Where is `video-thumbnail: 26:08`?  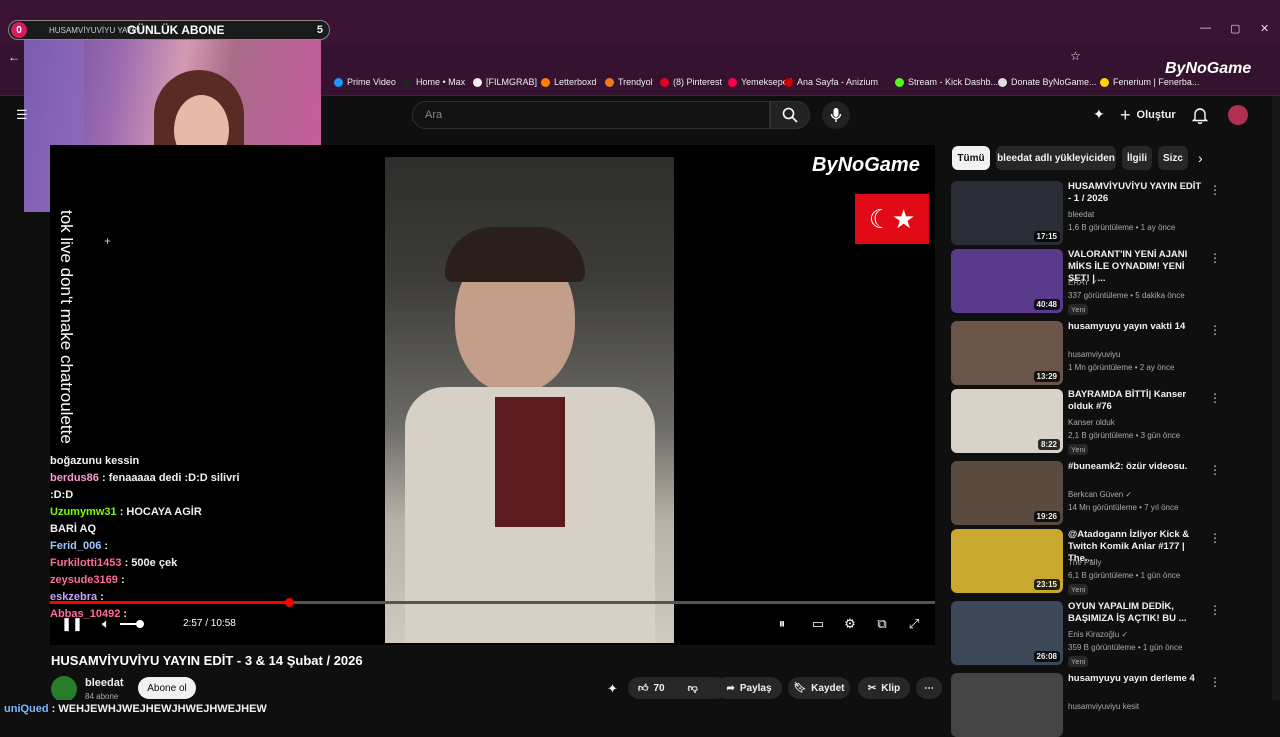
video-thumbnail: 26:08 is located at coordinates (1007, 633).